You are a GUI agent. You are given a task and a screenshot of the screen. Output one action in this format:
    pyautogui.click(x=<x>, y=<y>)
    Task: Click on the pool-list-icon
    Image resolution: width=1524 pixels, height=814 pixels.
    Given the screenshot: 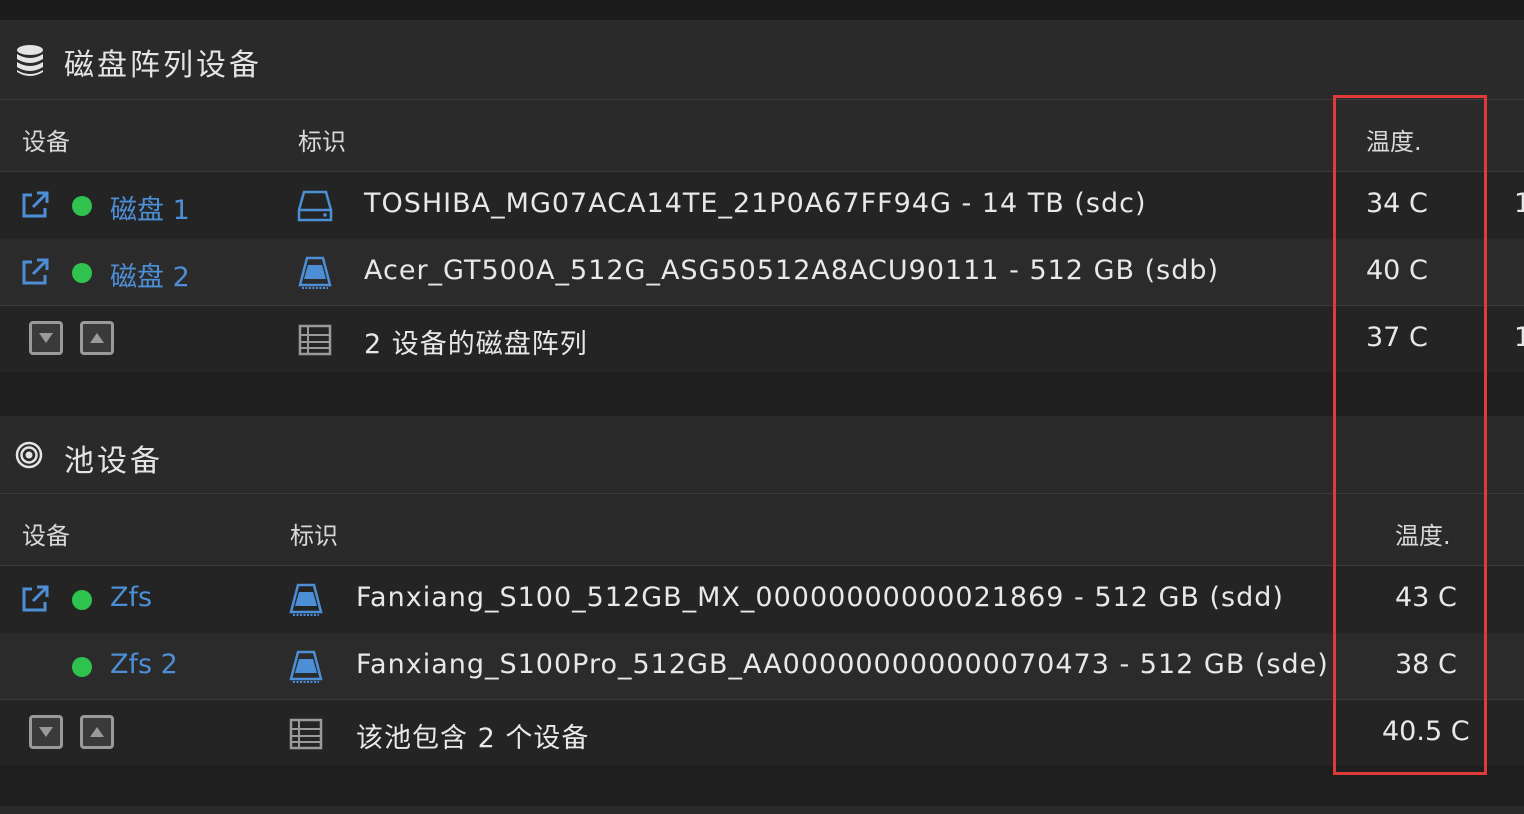 What is the action you would take?
    pyautogui.click(x=306, y=734)
    